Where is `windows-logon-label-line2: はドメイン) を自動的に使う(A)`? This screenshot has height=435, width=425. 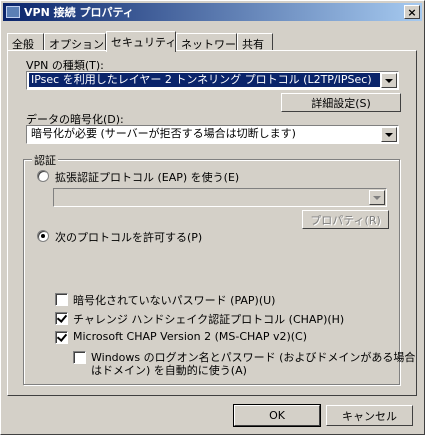 windows-logon-label-line2: はドメイン) を自動的に使う(A) is located at coordinates (169, 370).